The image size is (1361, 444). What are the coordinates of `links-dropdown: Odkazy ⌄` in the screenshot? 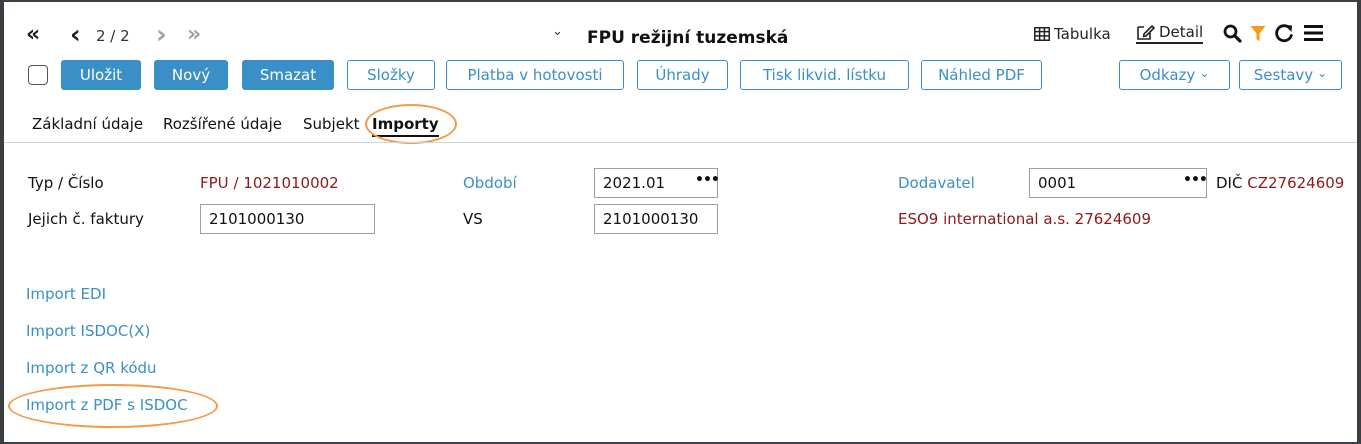 It's located at (1174, 75).